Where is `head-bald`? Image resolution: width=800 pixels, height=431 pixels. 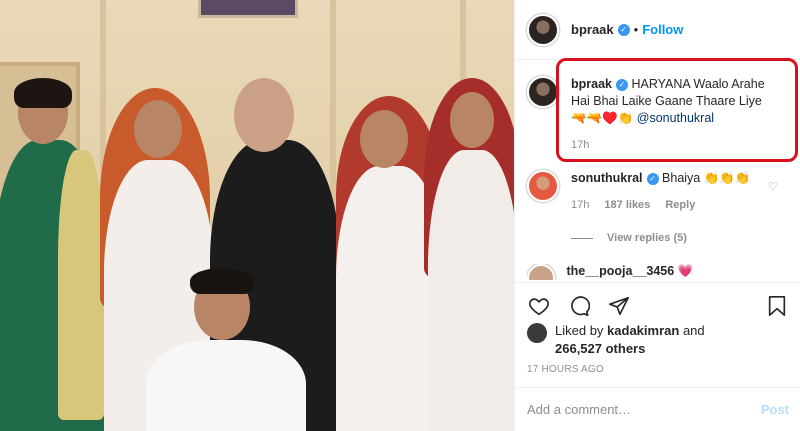
head-bald is located at coordinates (264, 115).